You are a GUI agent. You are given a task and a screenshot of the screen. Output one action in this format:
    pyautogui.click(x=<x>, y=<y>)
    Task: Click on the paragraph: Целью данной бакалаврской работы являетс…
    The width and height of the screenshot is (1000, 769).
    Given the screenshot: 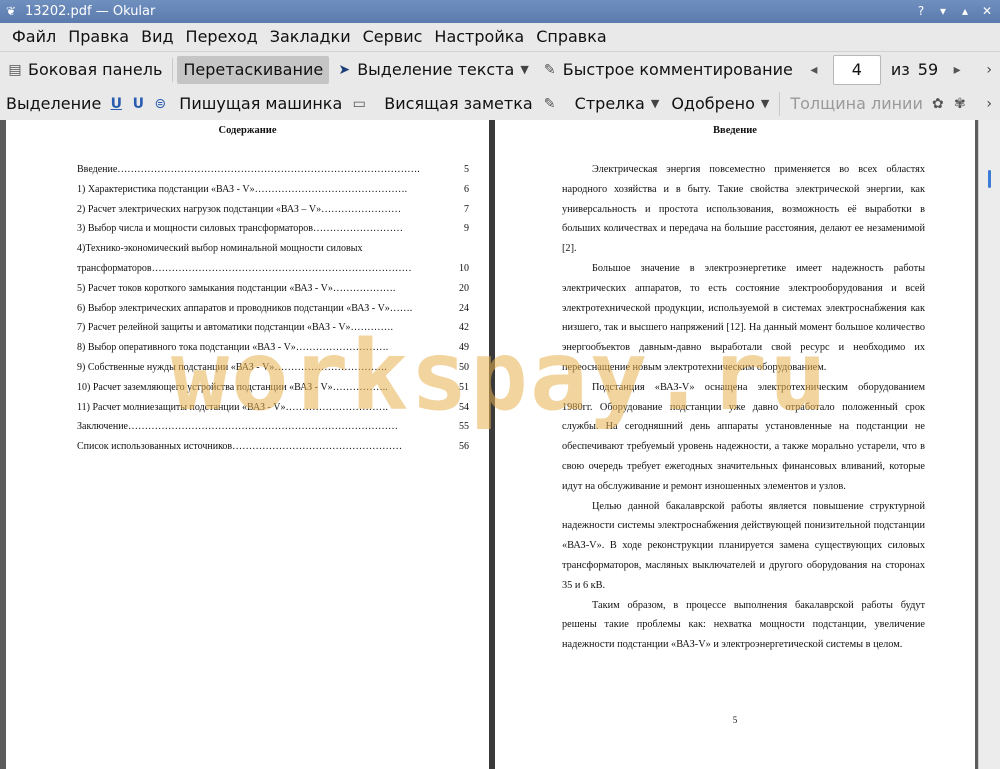 What is the action you would take?
    pyautogui.click(x=743, y=545)
    